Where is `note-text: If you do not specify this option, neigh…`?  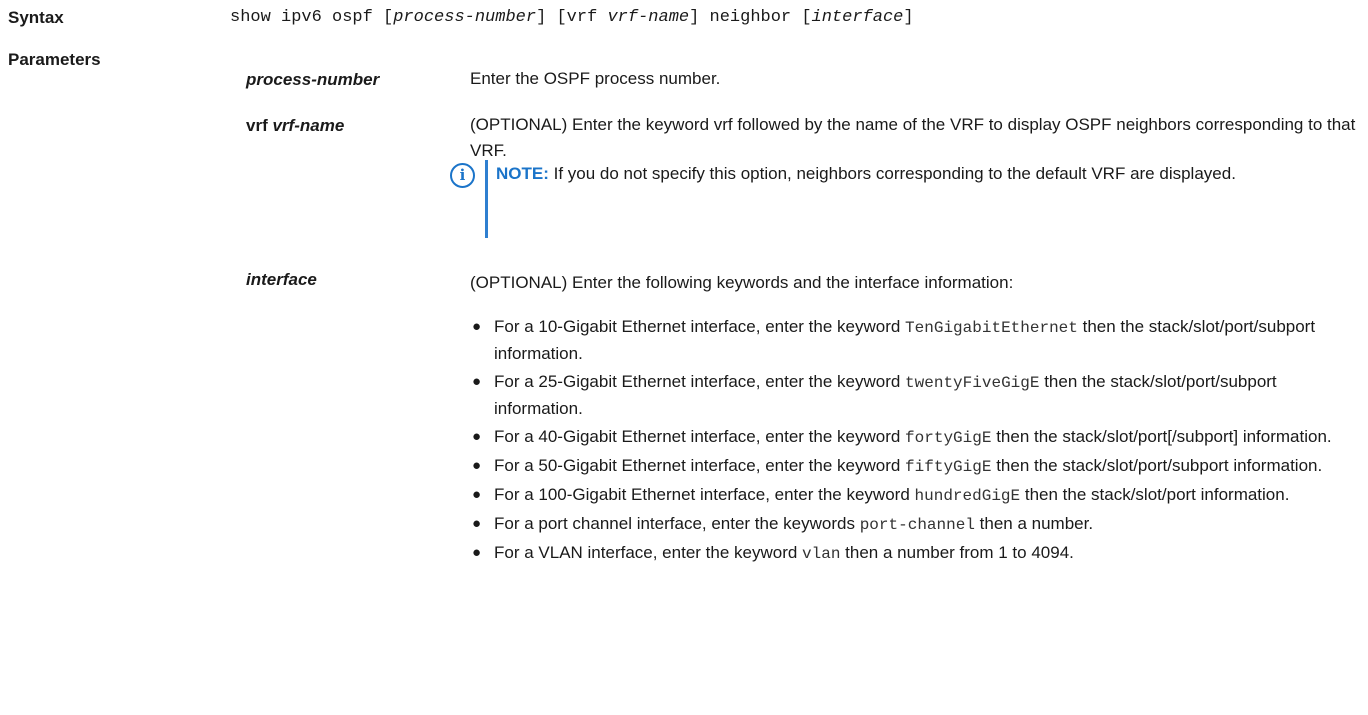 note-text: If you do not specify this option, neigh… is located at coordinates (892, 173).